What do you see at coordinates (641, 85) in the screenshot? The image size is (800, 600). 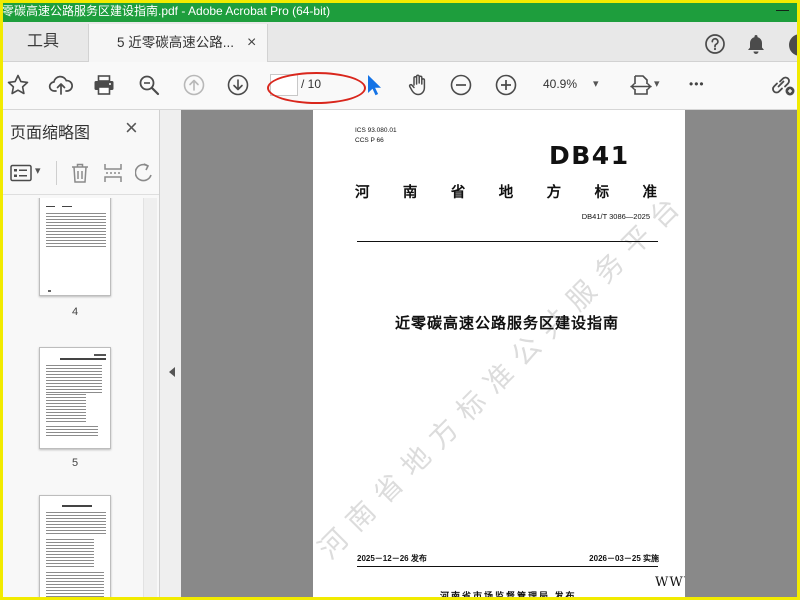 I see `page-fit-icon` at bounding box center [641, 85].